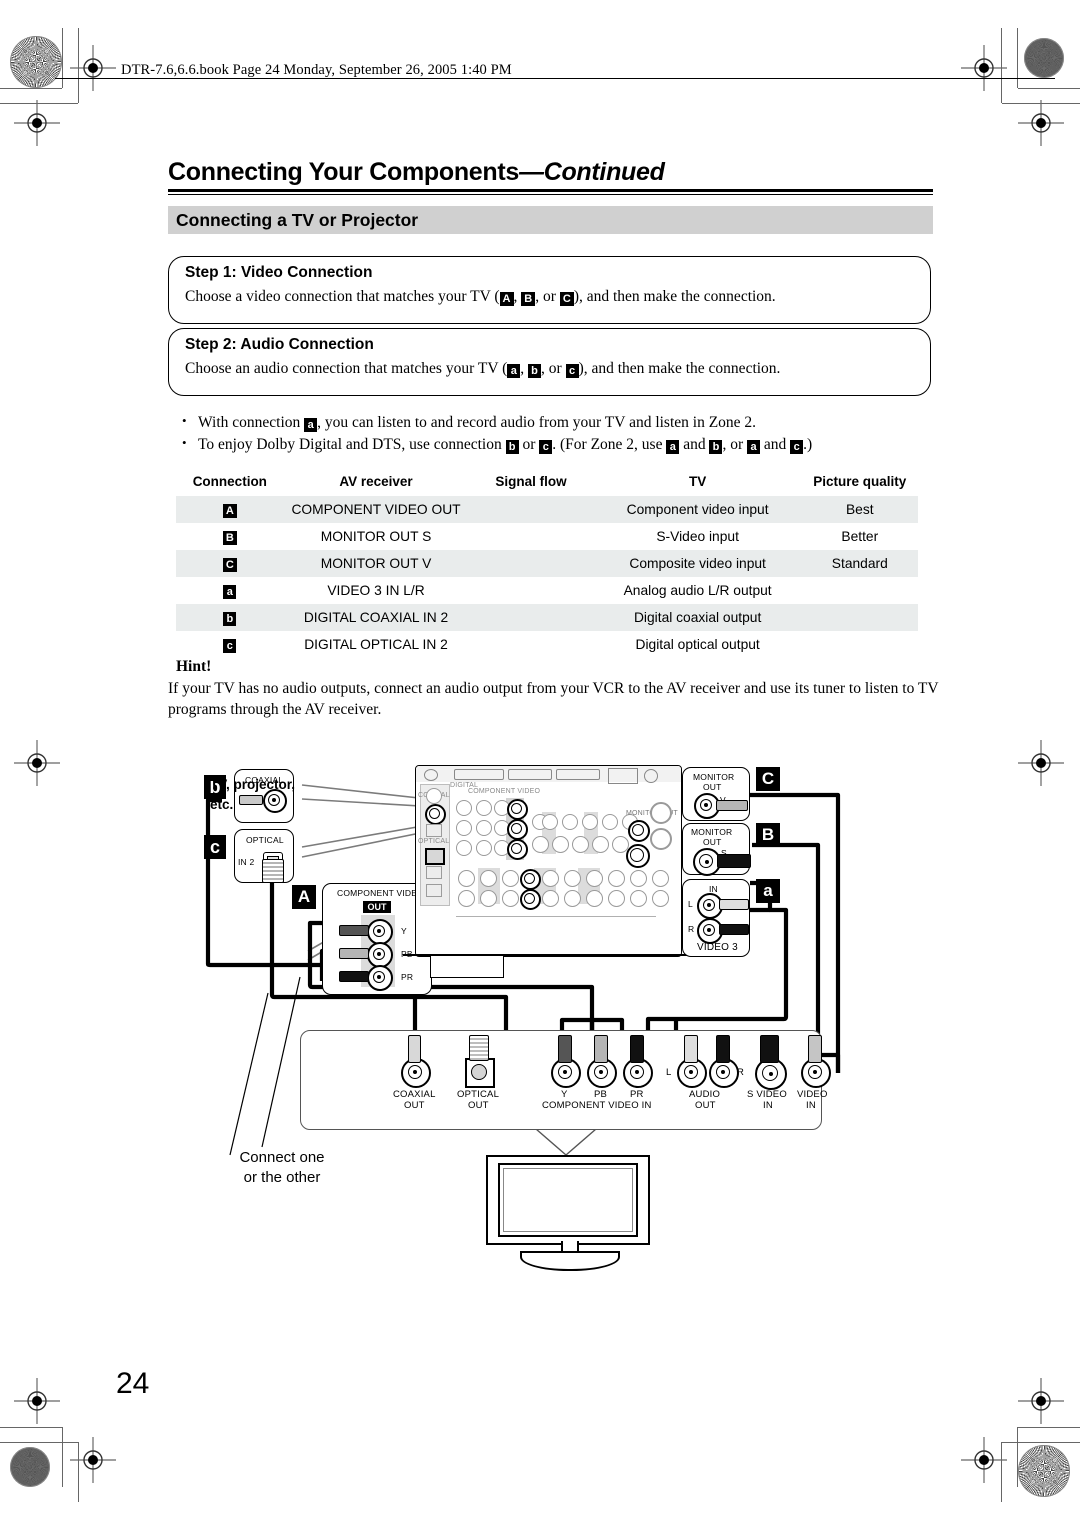 This screenshot has height=1528, width=1080. Describe the element at coordinates (601, 1049) in the screenshot. I see `tv-component-pb-plug` at that location.